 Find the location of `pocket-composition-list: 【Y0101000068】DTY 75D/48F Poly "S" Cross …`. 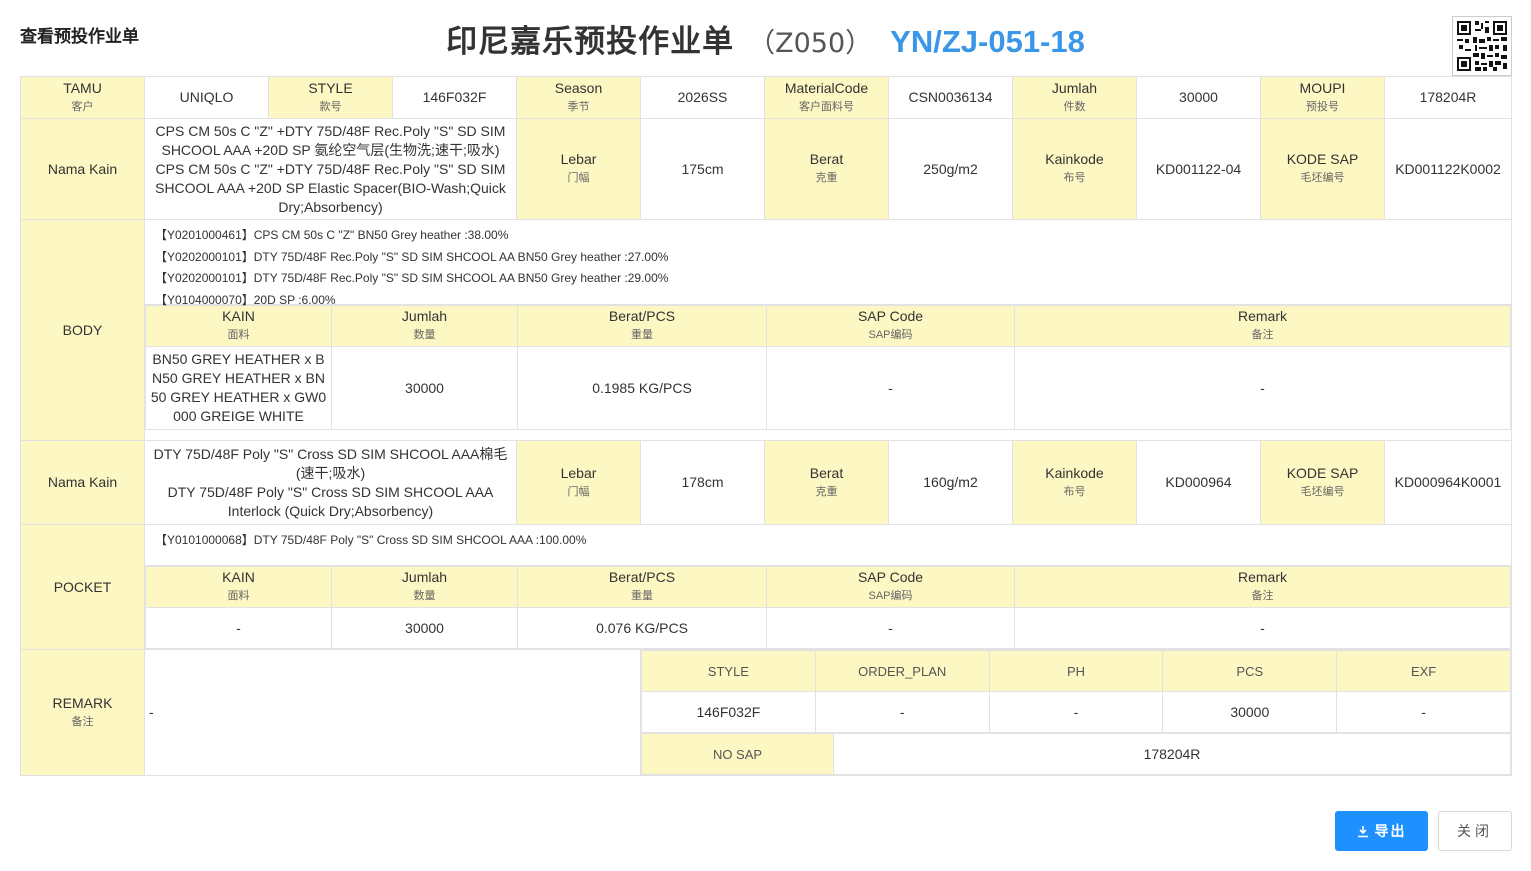

pocket-composition-list: 【Y0101000068】DTY 75D/48F Poly "S" Cross … is located at coordinates (828, 546).